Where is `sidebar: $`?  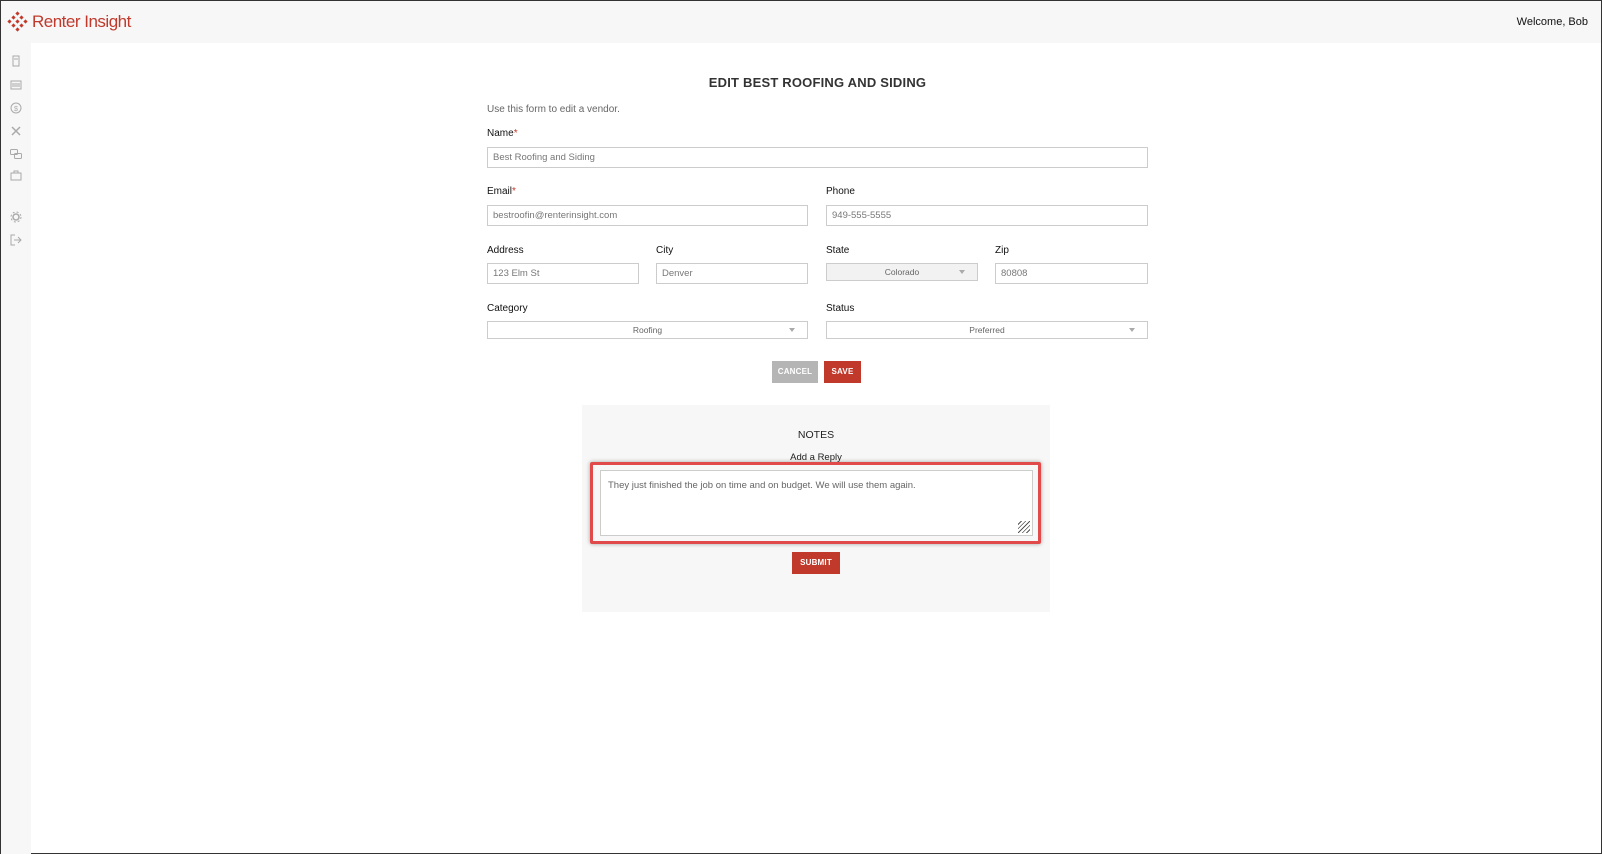 sidebar: $ is located at coordinates (16, 448).